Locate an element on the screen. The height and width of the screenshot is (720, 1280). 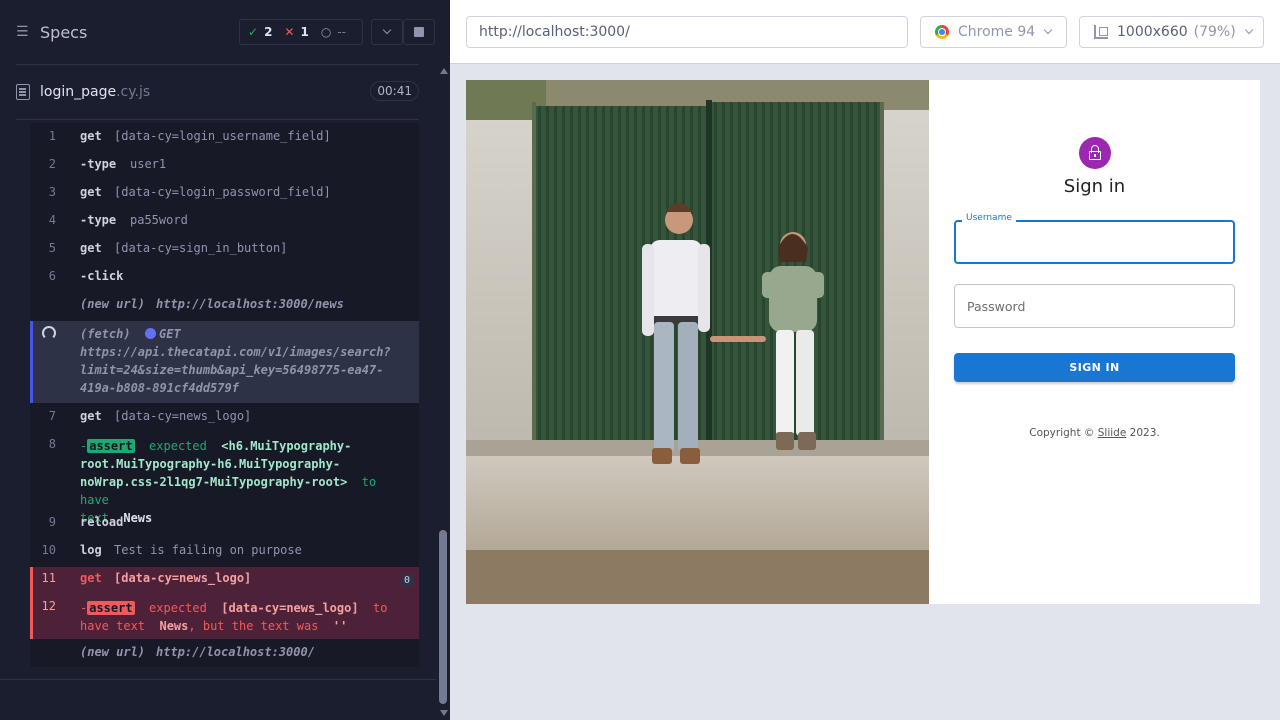
assert-subject: <h6.MuiTypography- is located at coordinates (286, 446).